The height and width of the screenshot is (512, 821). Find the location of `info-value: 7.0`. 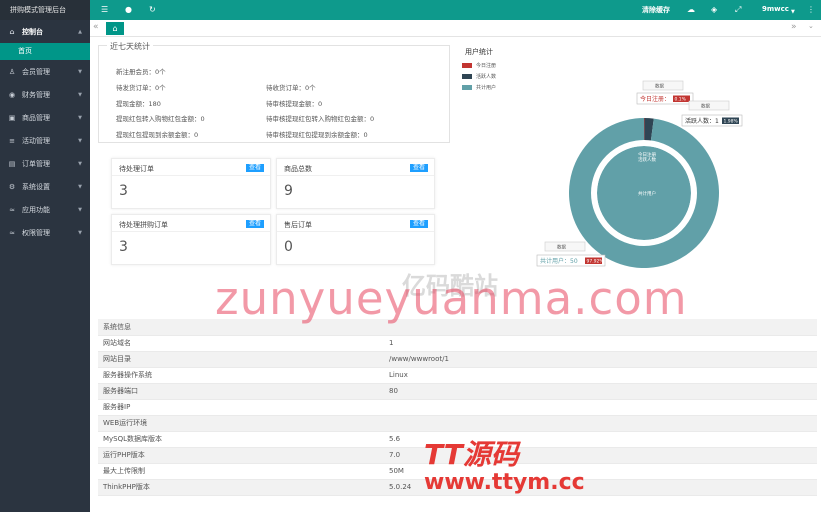

info-value: 7.0 is located at coordinates (600, 455).